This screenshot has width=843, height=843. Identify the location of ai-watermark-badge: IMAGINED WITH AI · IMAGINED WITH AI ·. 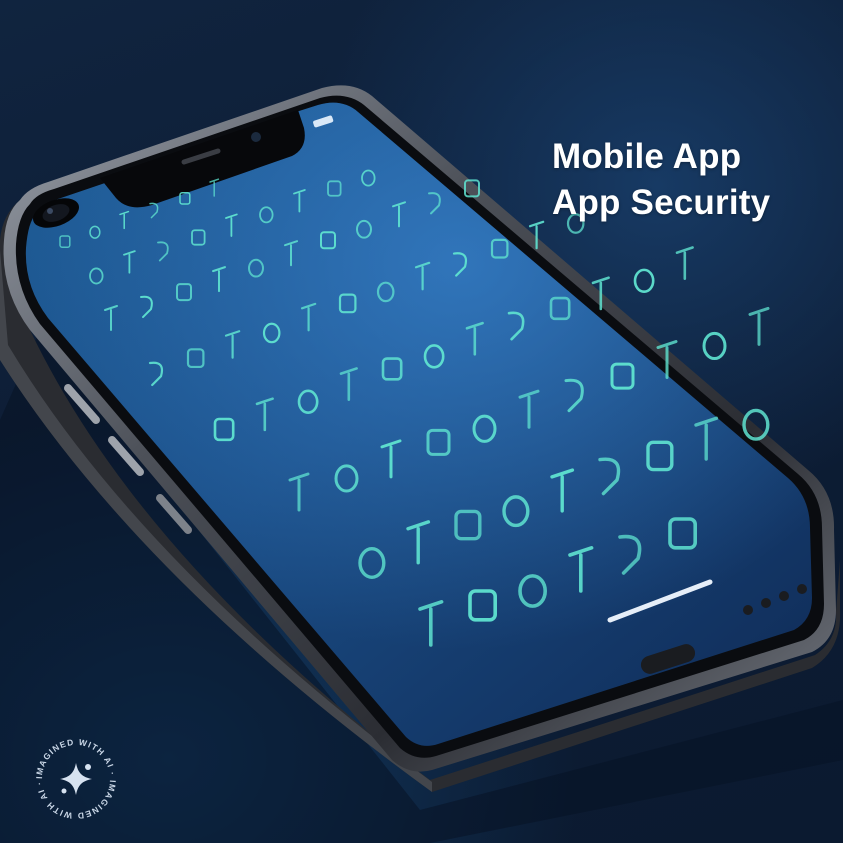
(75, 779).